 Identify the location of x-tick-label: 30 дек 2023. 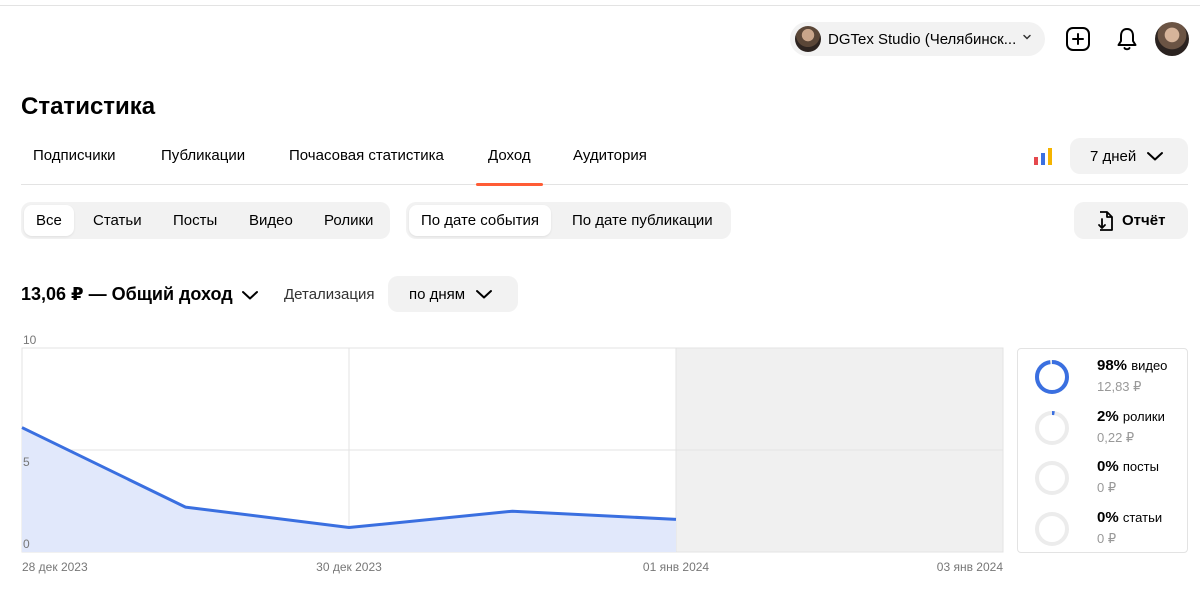
(349, 567).